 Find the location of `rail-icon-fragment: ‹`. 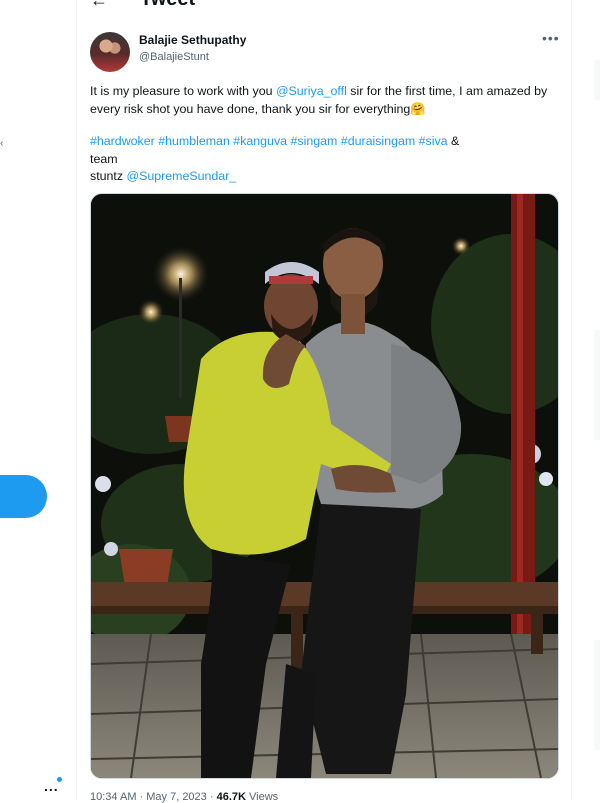

rail-icon-fragment: ‹ is located at coordinates (1, 143).